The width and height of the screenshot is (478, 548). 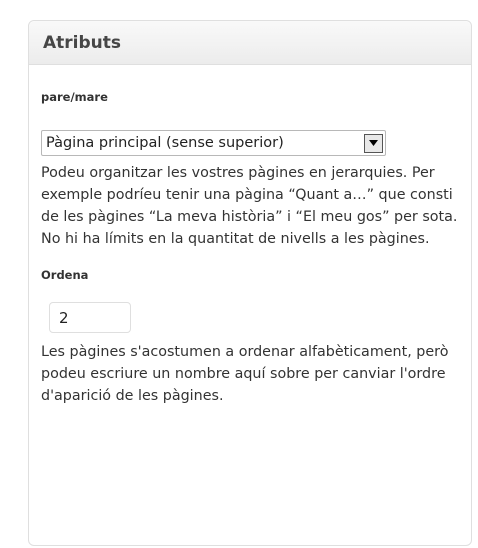 I want to click on box-header: Atributs, so click(x=250, y=43).